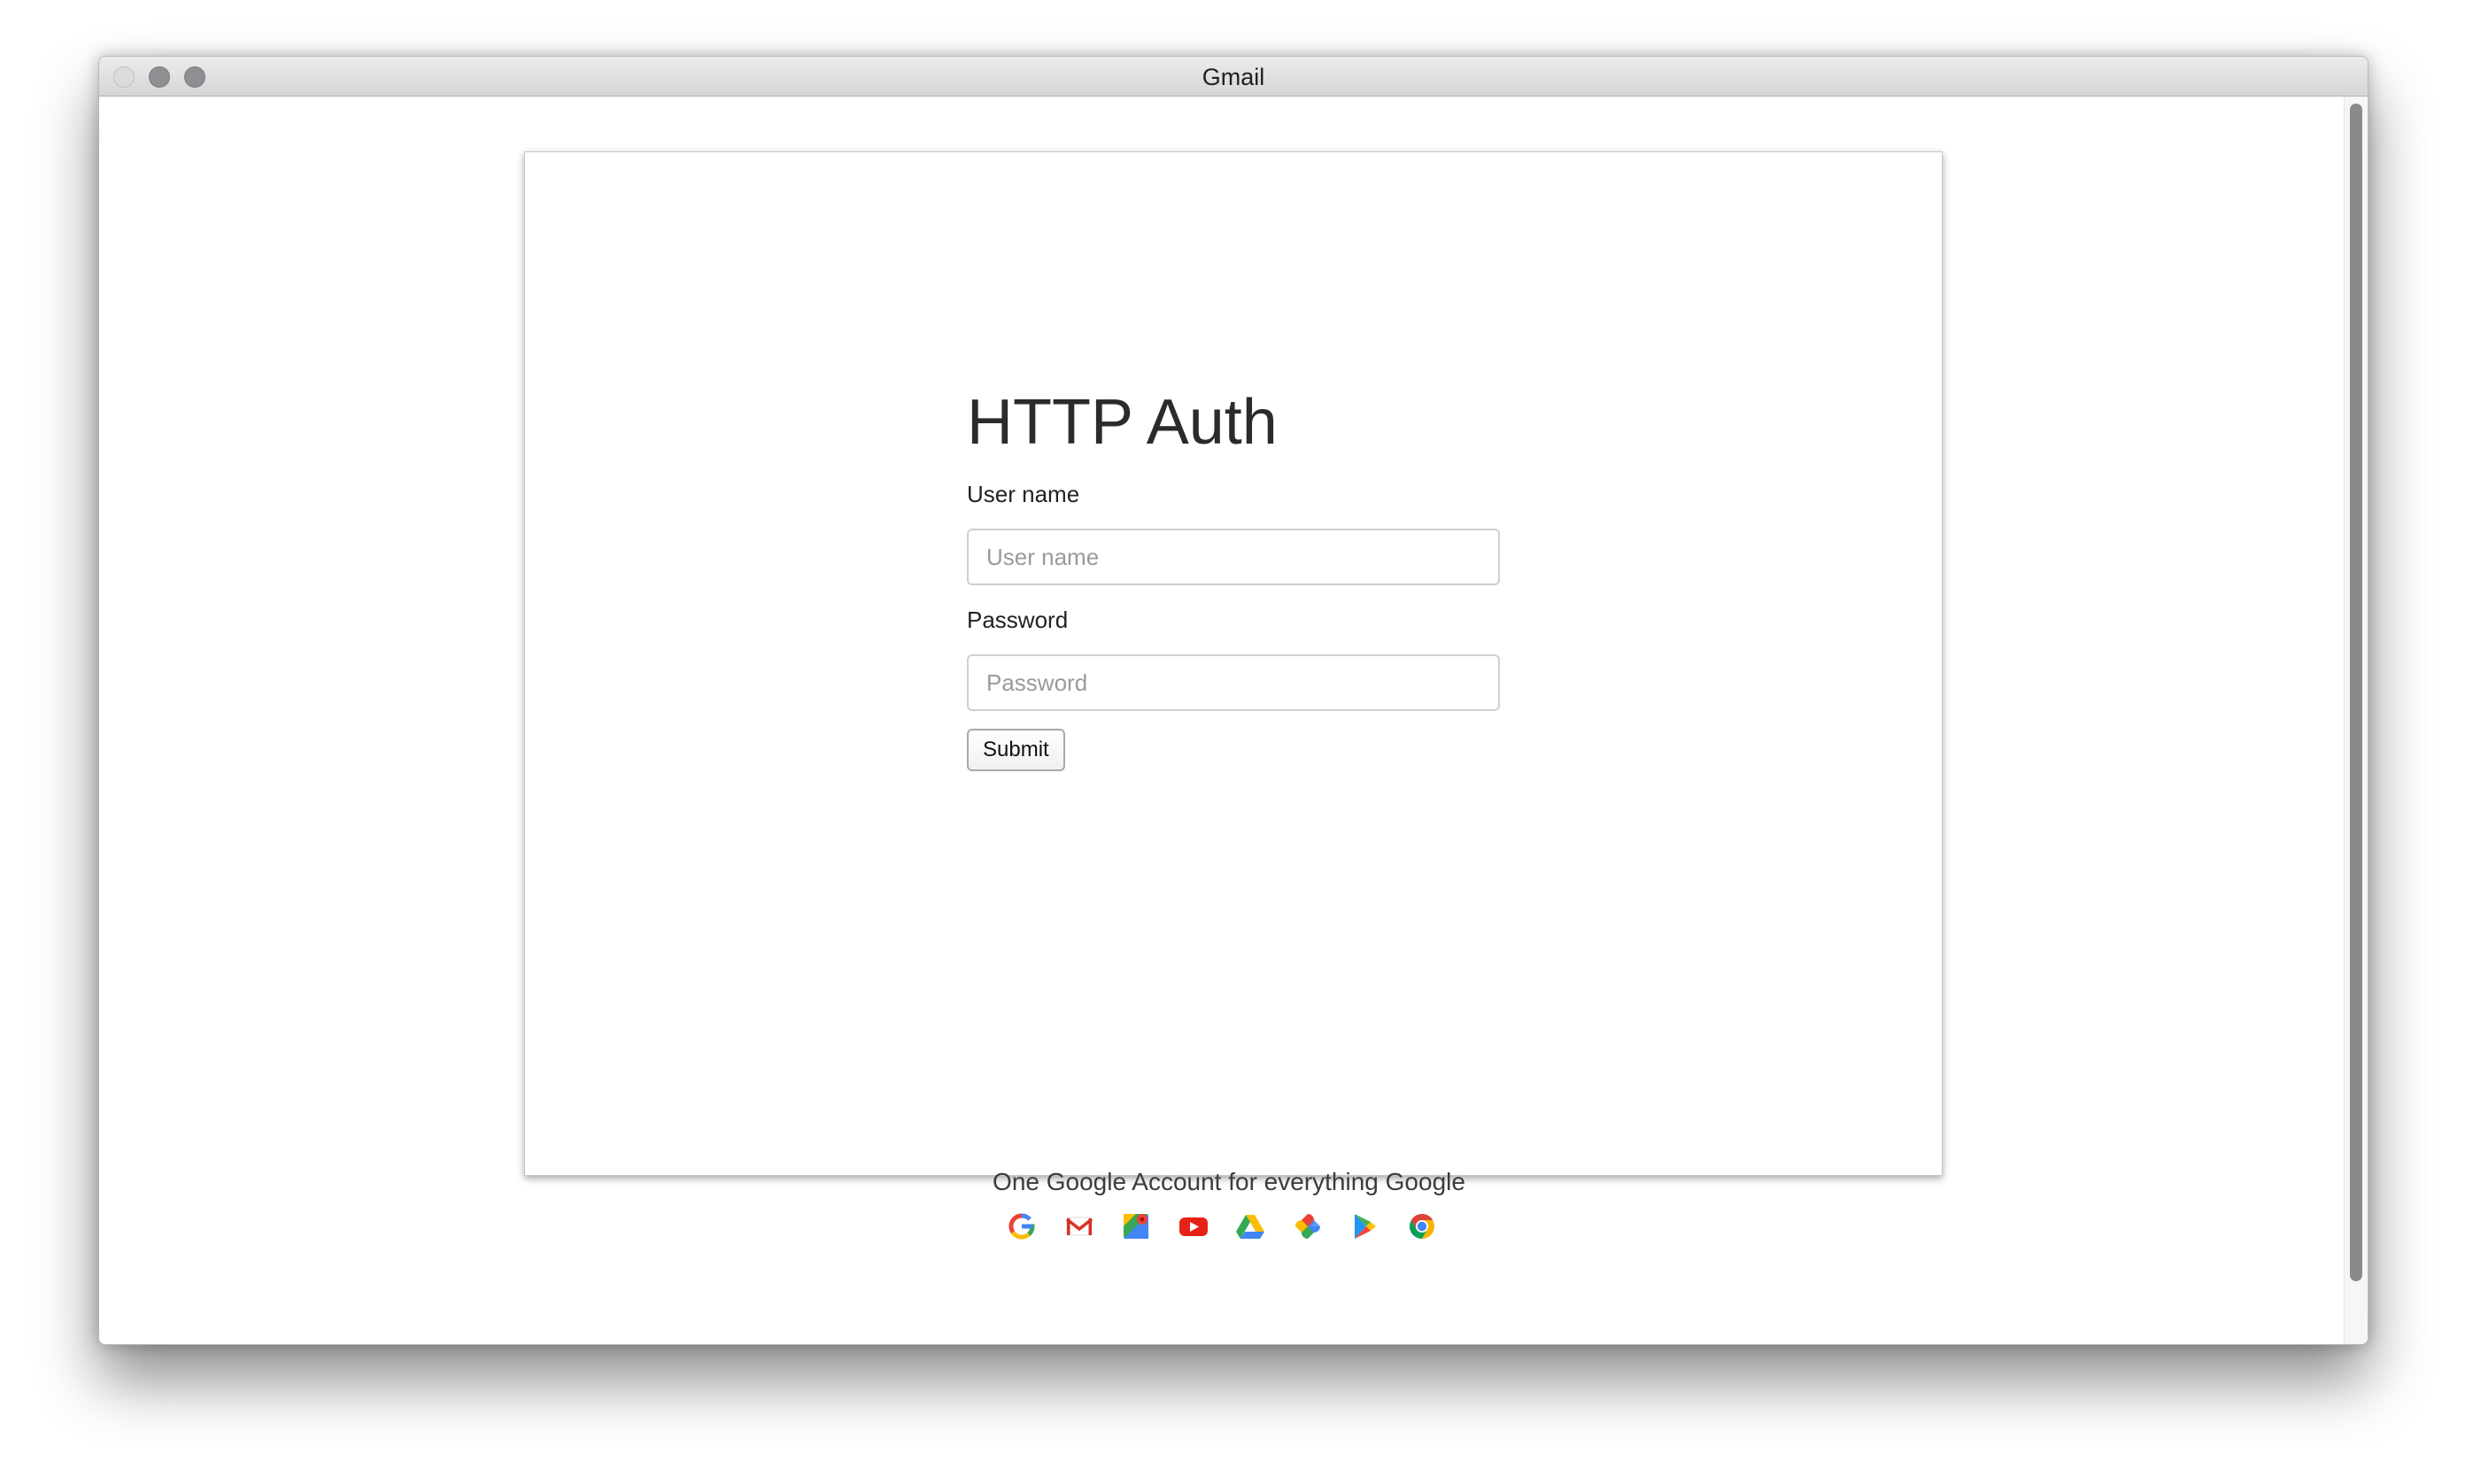 Image resolution: width=2465 pixels, height=1484 pixels. What do you see at coordinates (1222, 1203) in the screenshot?
I see `footer: One Google Account for everything Google` at bounding box center [1222, 1203].